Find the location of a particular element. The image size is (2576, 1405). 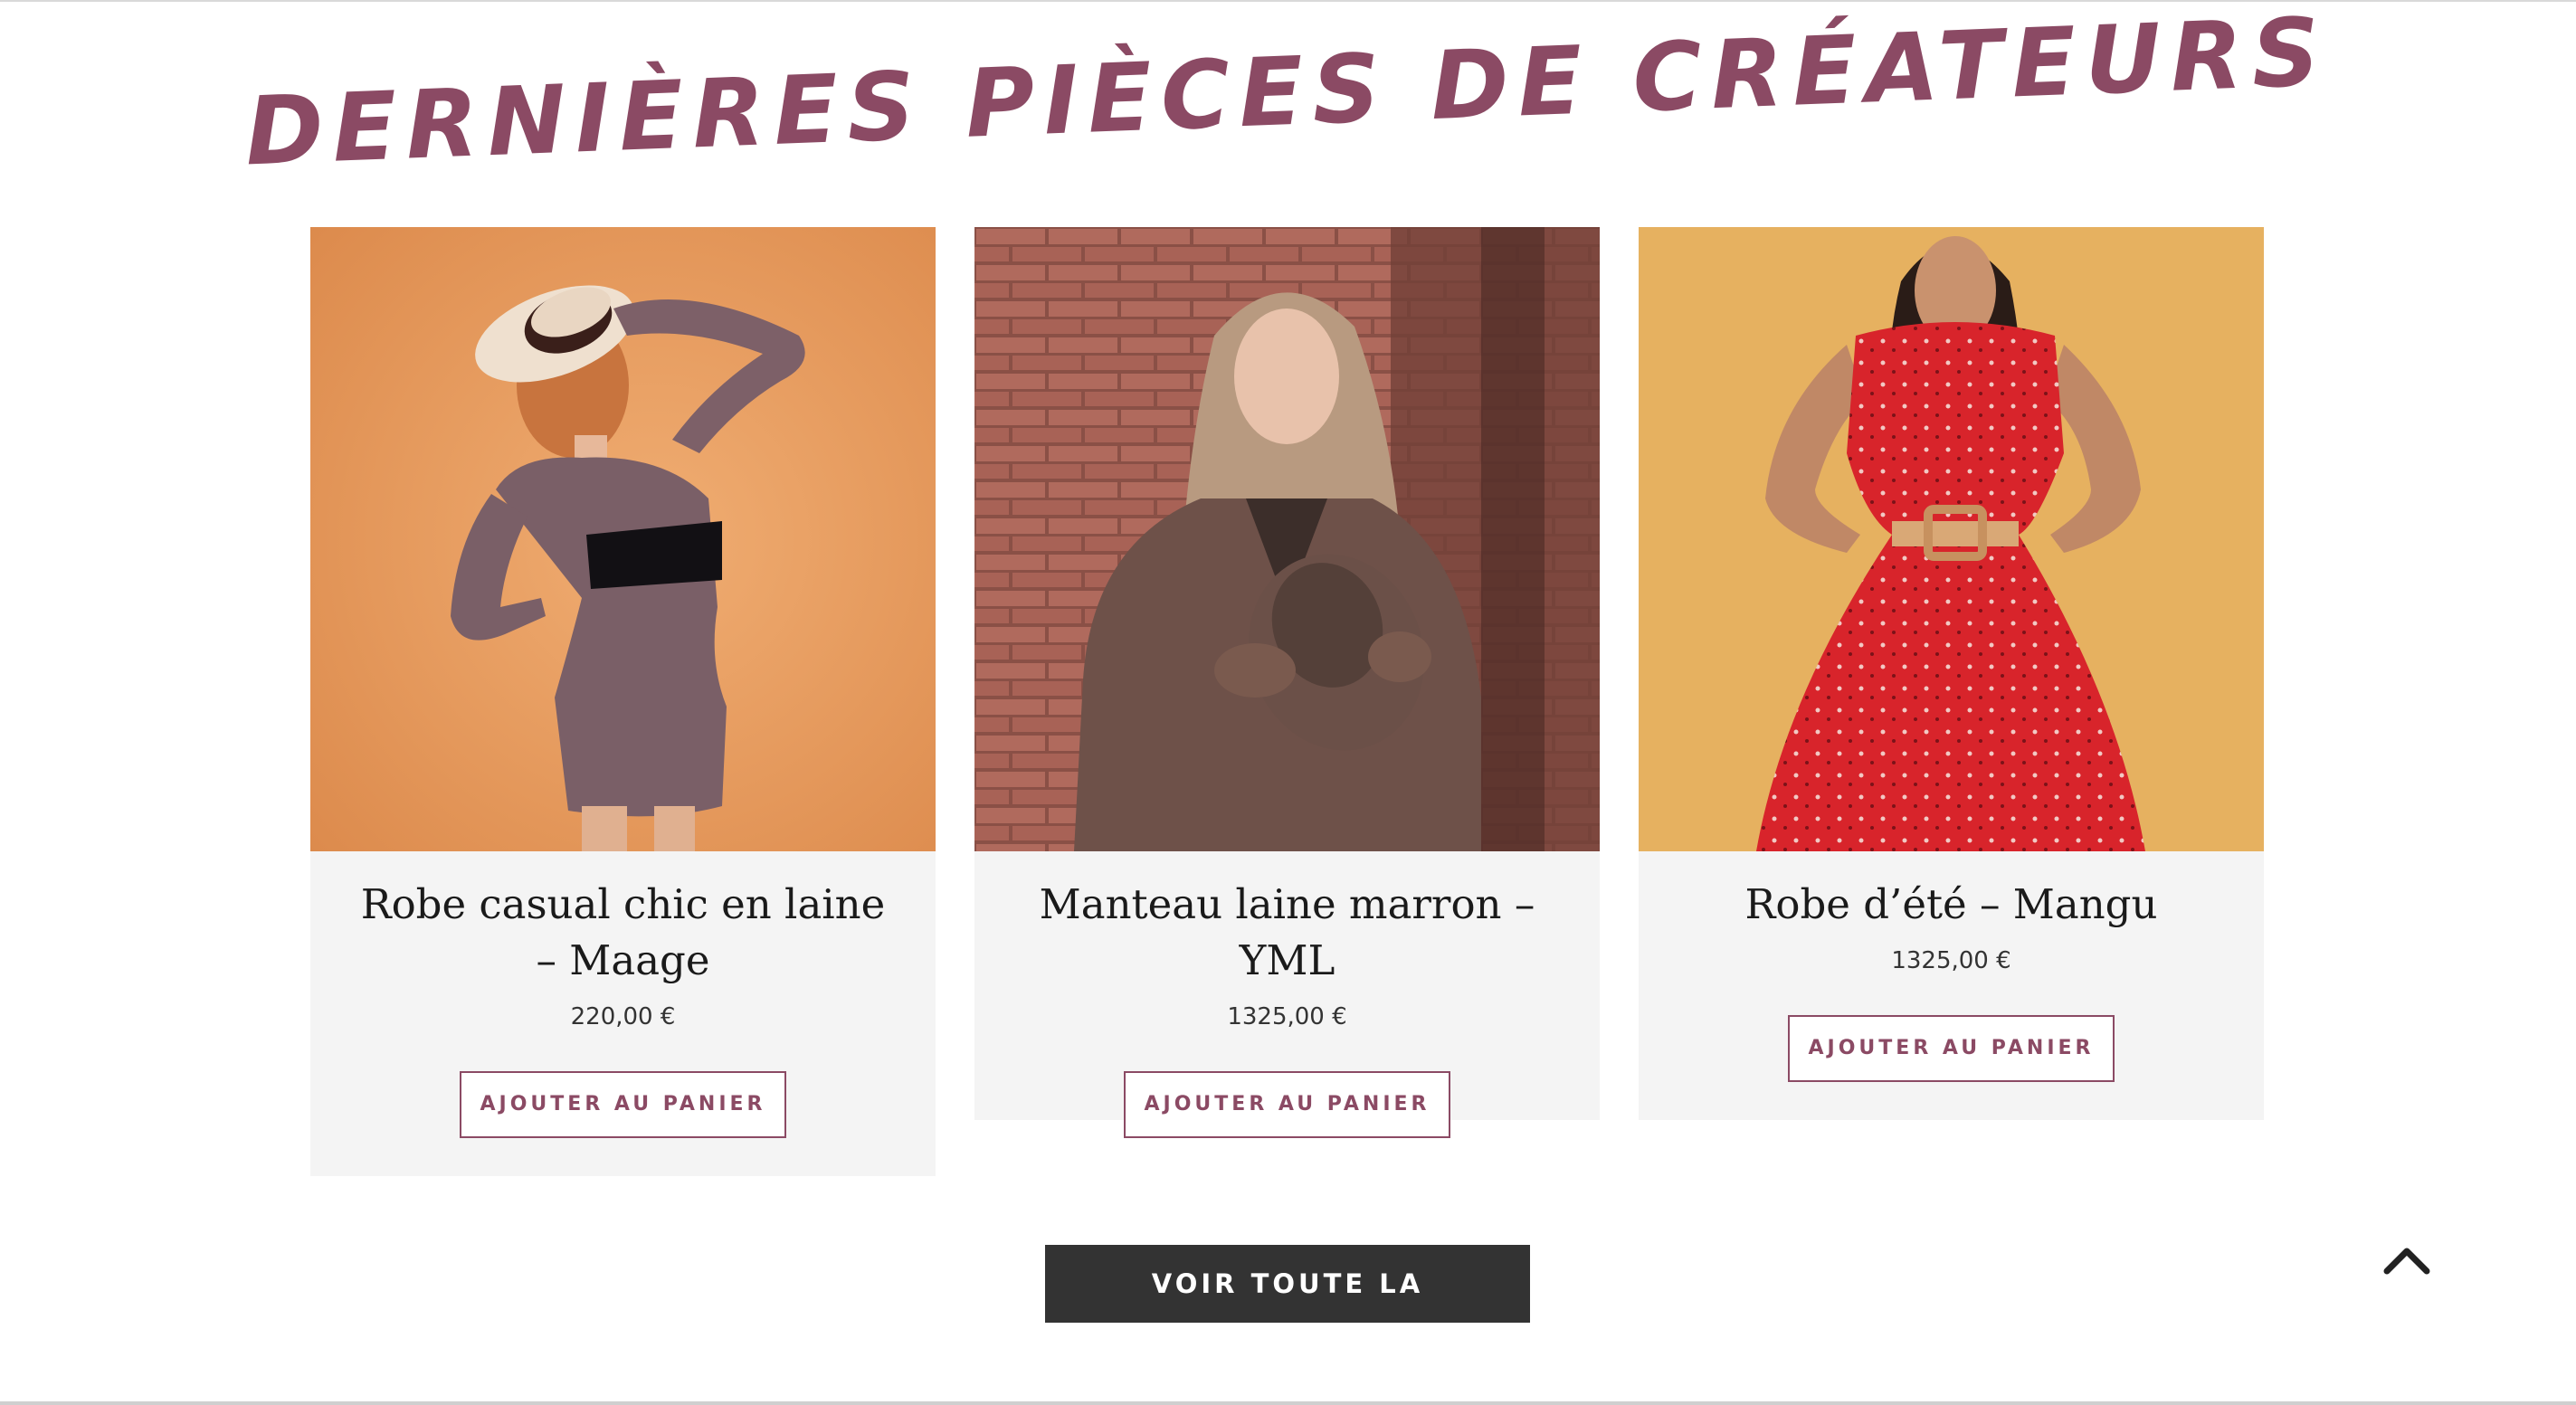

scroll-to-top-button is located at coordinates (2407, 1257).